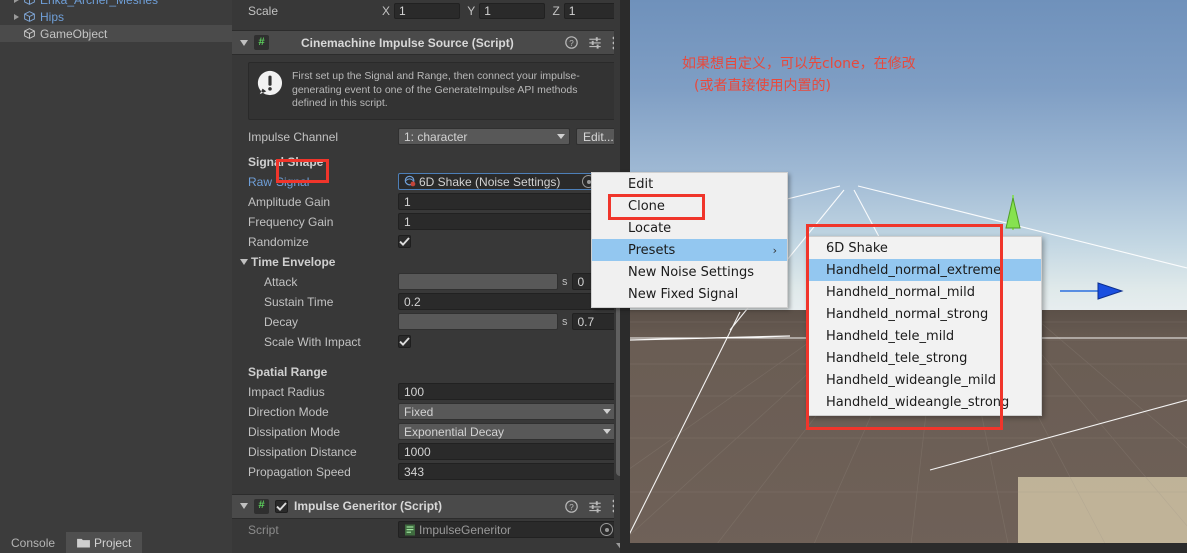 This screenshot has height=553, width=1187. Describe the element at coordinates (641, 184) in the screenshot. I see `menu-item-label: Edit` at that location.